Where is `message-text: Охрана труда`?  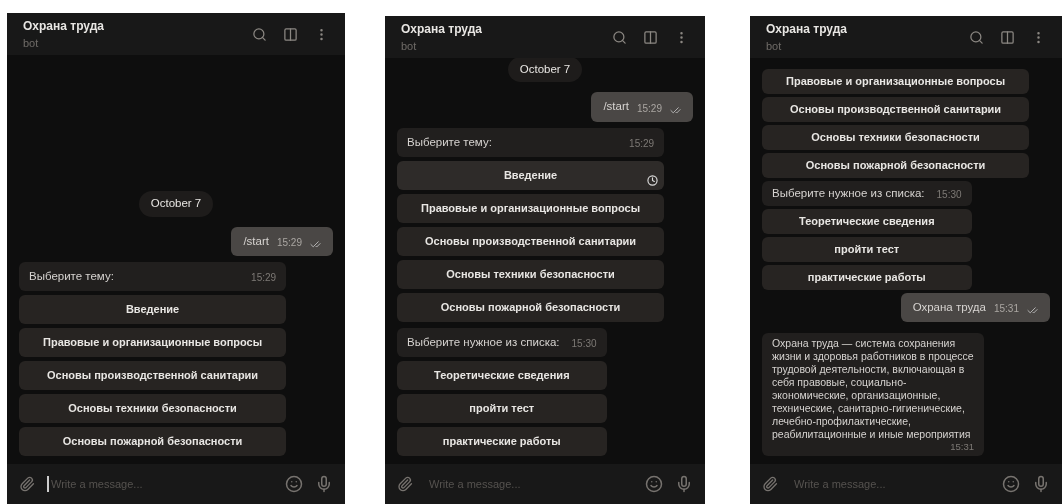 message-text: Охрана труда is located at coordinates (949, 307).